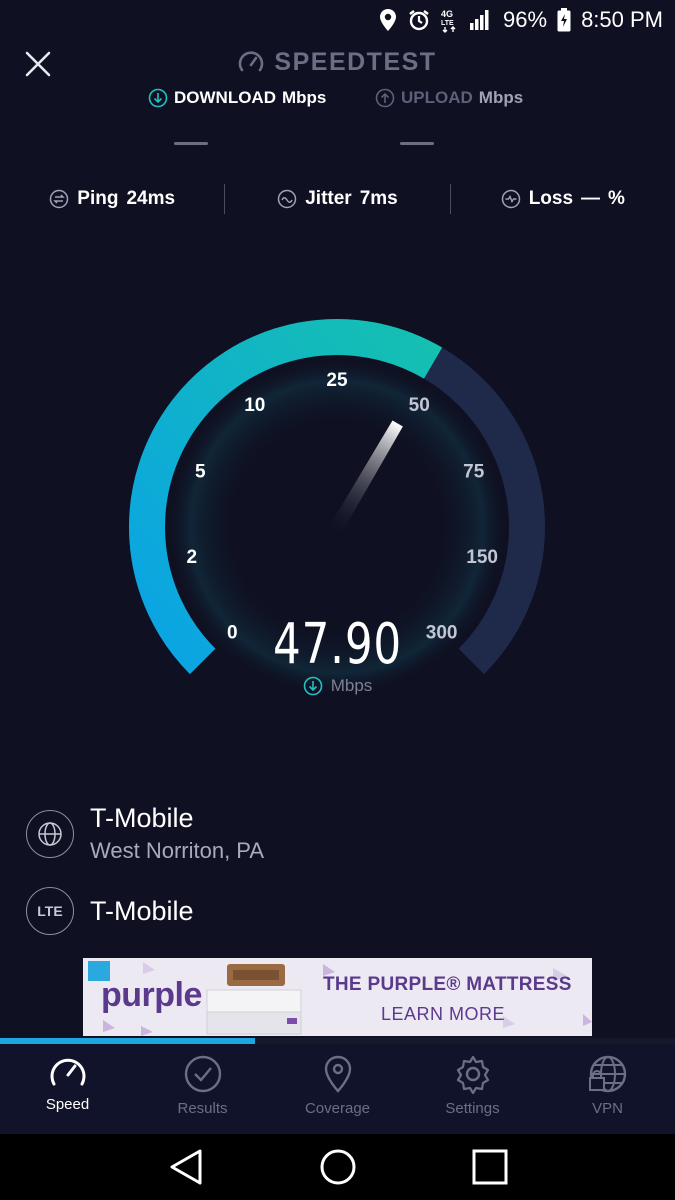 This screenshot has height=1200, width=675. What do you see at coordinates (145, 833) in the screenshot?
I see `isp-info: T-Mobile West Norriton, PA` at bounding box center [145, 833].